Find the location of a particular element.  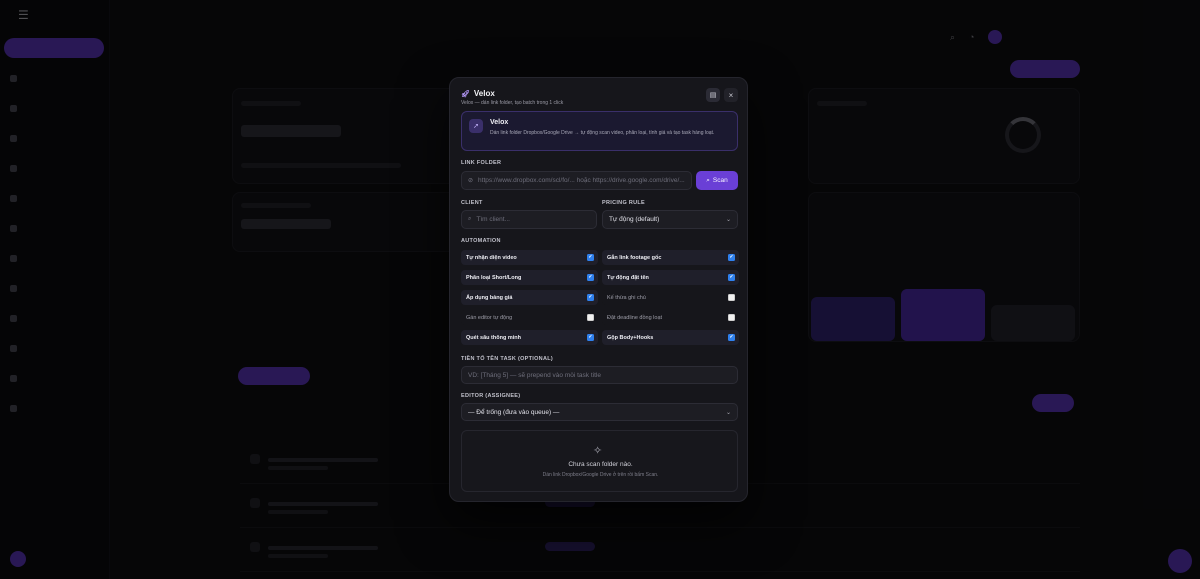

clipboard-icon: ▤ is located at coordinates (713, 95).